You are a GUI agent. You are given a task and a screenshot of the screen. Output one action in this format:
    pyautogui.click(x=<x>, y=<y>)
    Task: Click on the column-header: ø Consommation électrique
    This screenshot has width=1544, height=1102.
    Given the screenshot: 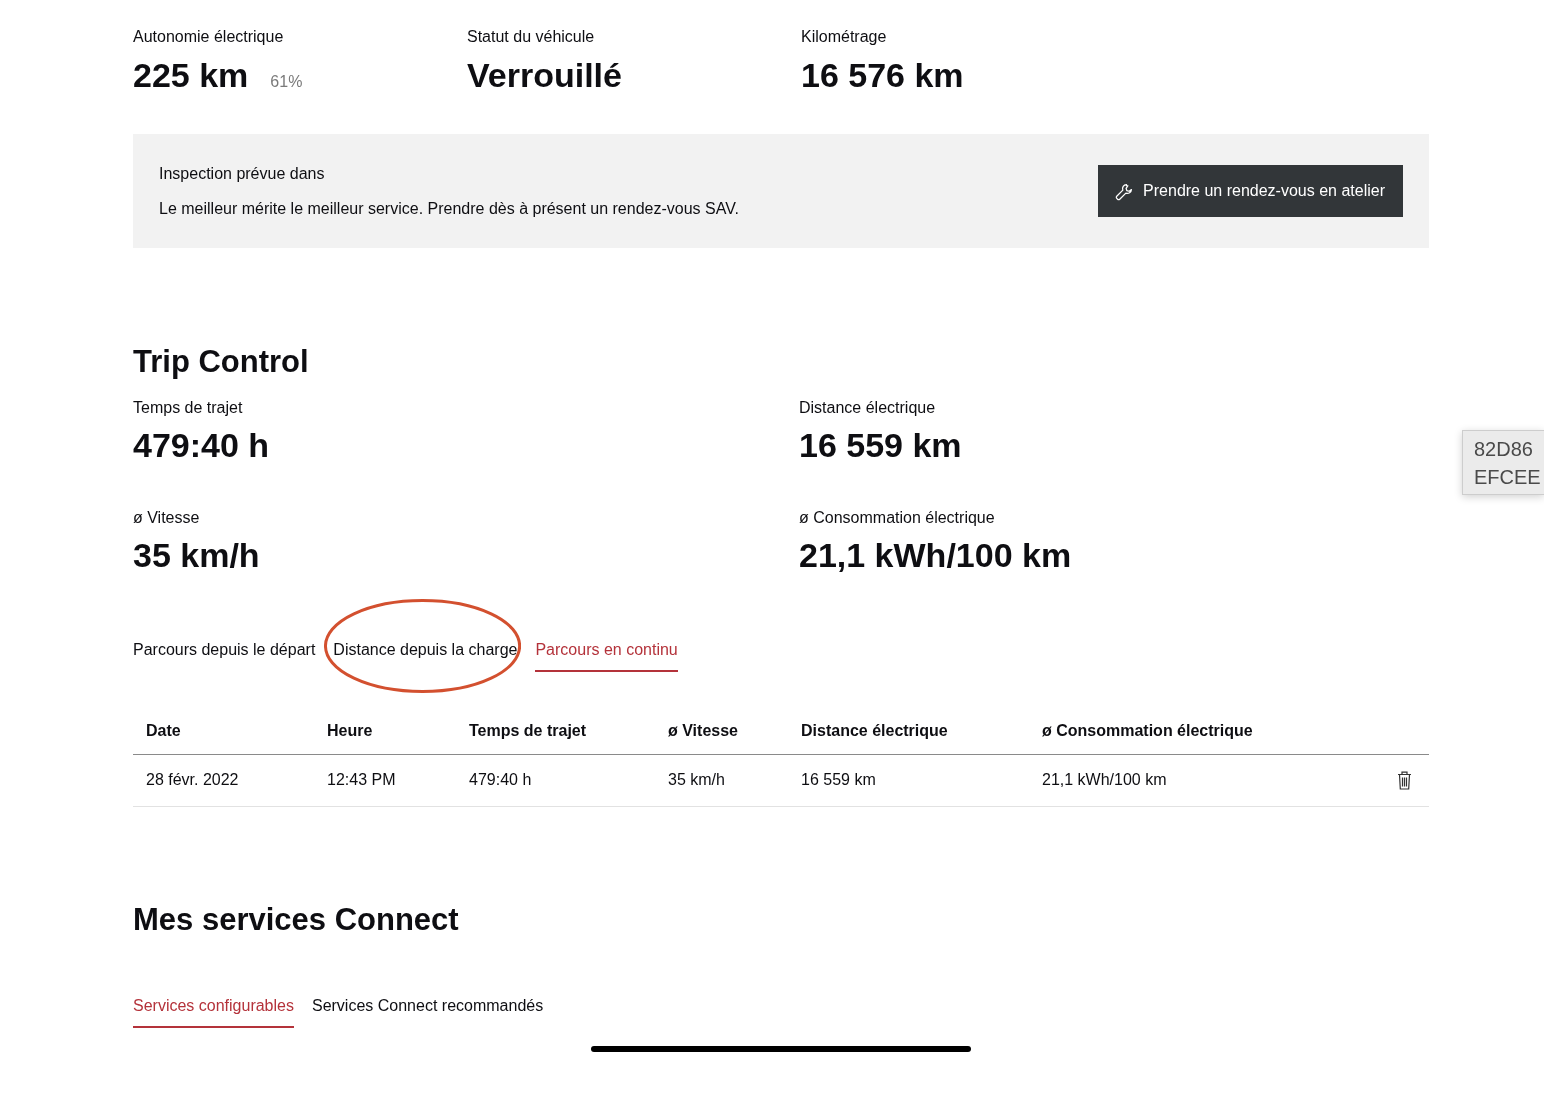 What is the action you would take?
    pyautogui.click(x=1147, y=731)
    